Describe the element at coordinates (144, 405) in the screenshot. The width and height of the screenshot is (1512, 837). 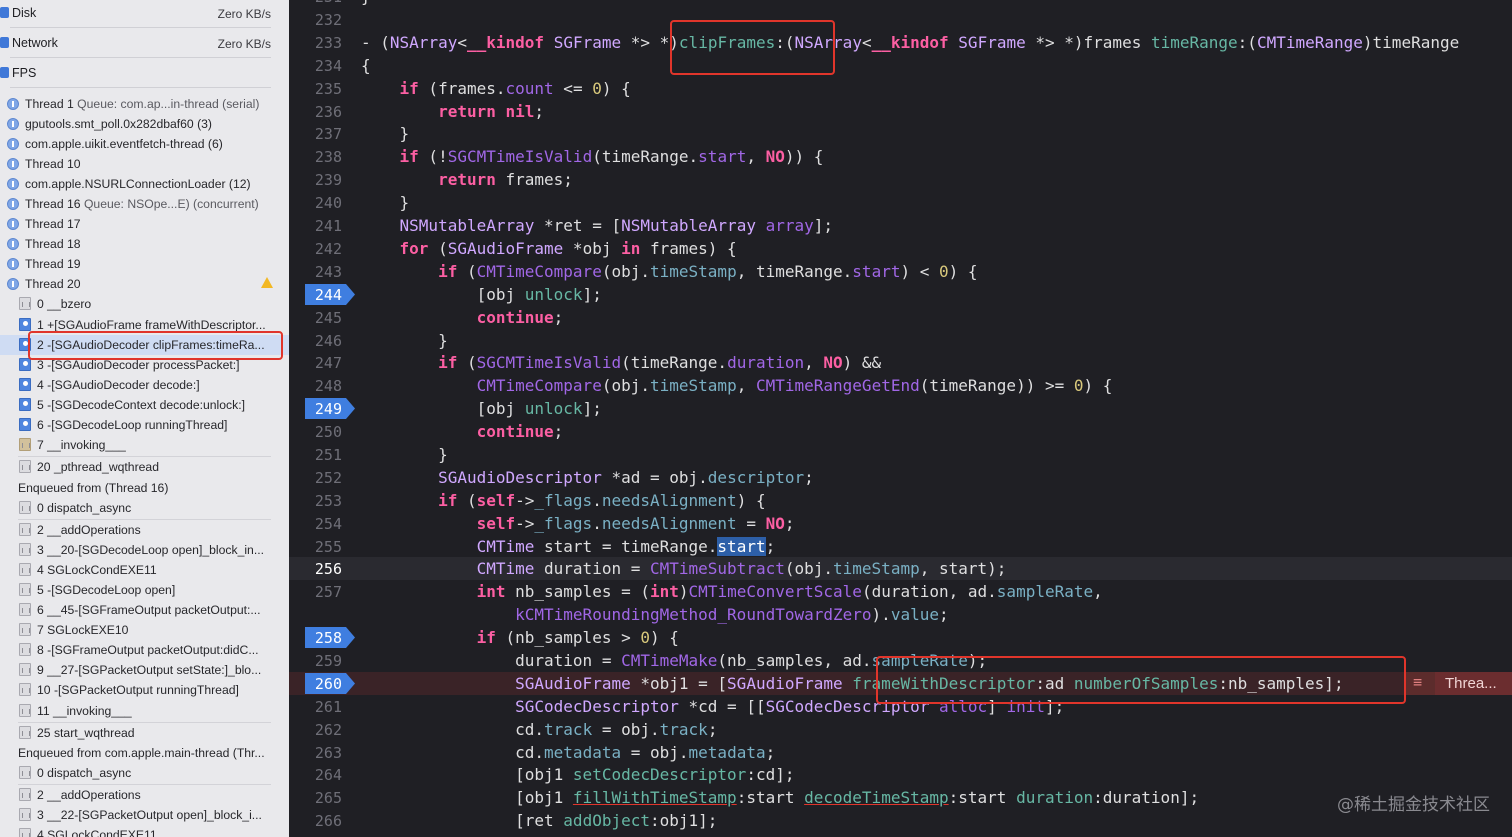
I see `frame-row: 5 -[SGDecodeContext decode:unlock:]` at that location.